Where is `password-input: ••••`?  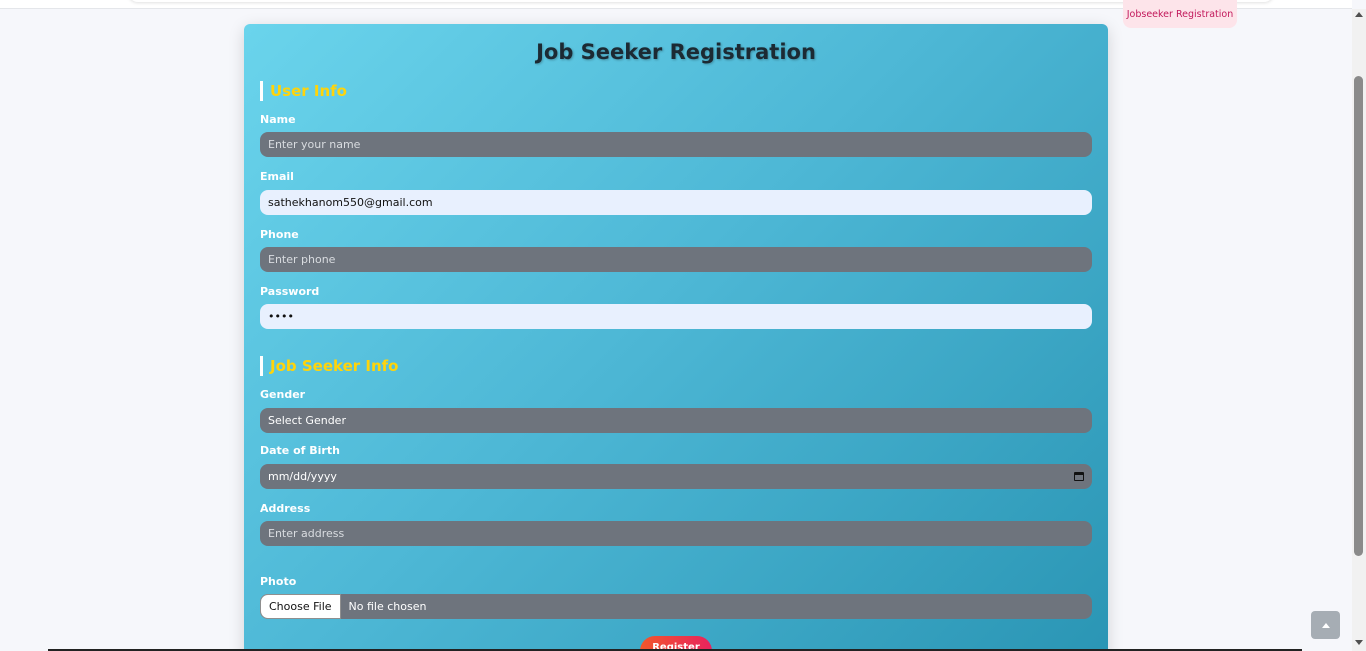 password-input: •••• is located at coordinates (676, 316).